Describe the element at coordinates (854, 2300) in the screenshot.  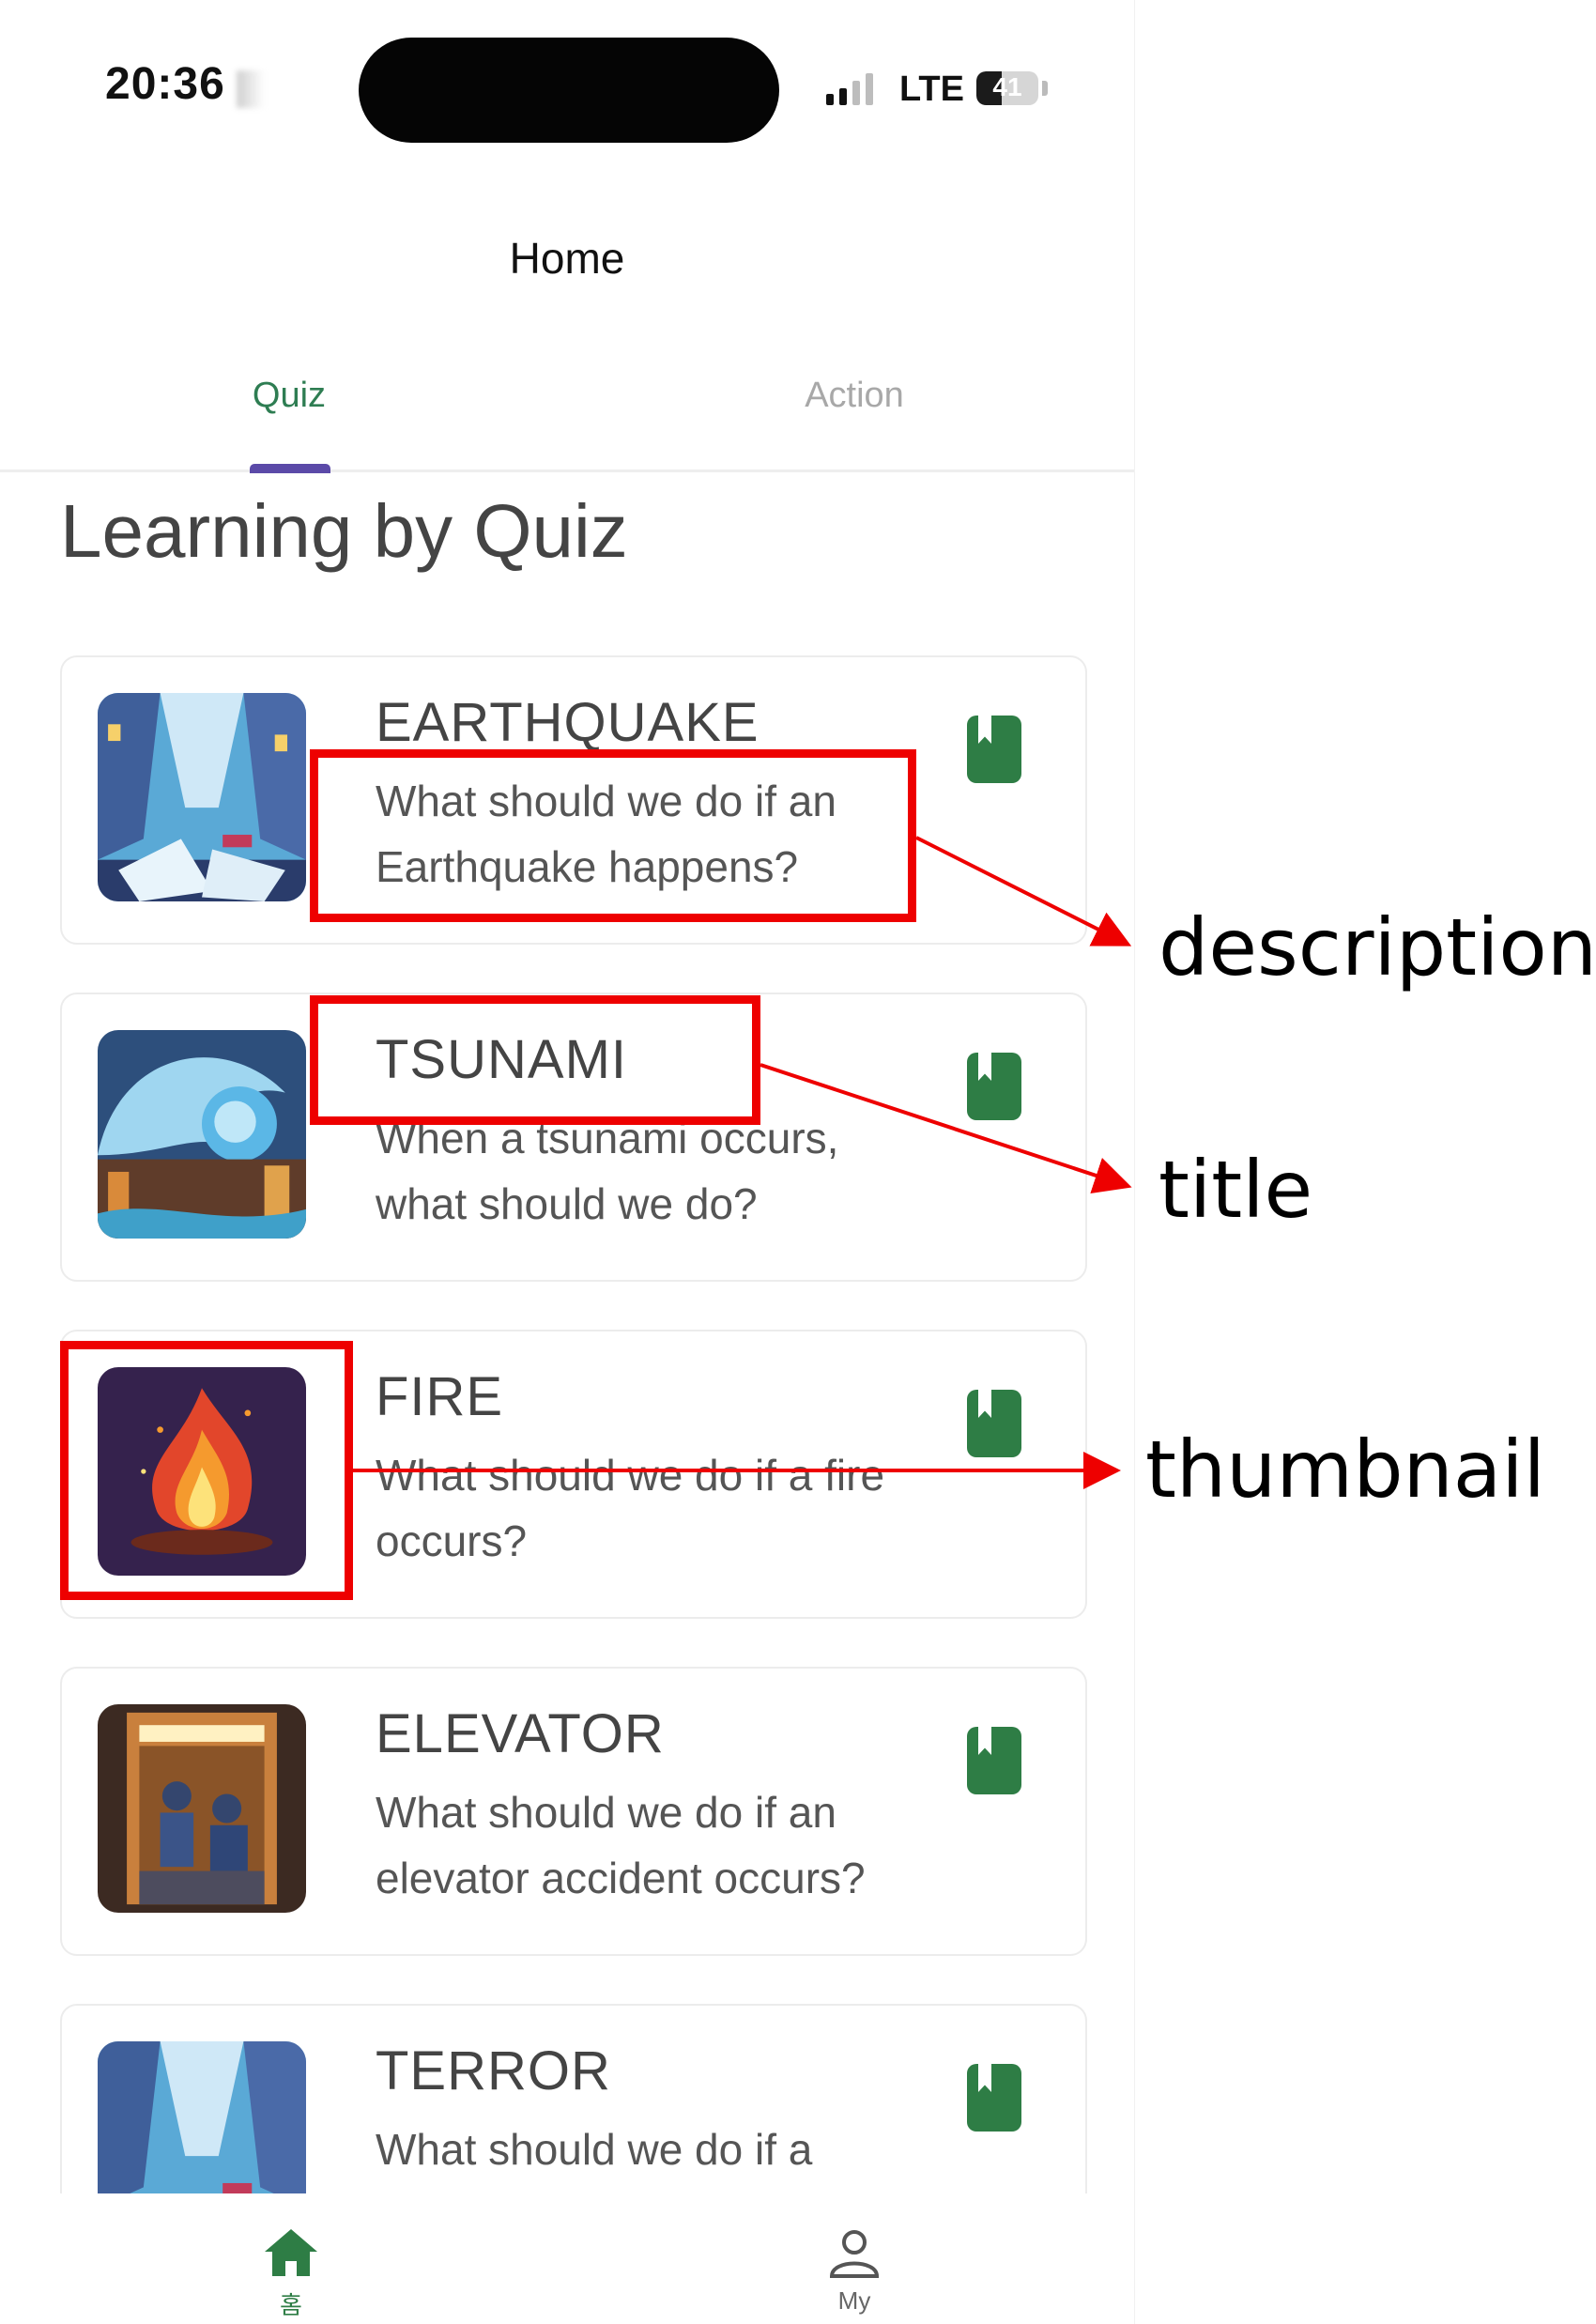
I see `nav-my-label: My` at that location.